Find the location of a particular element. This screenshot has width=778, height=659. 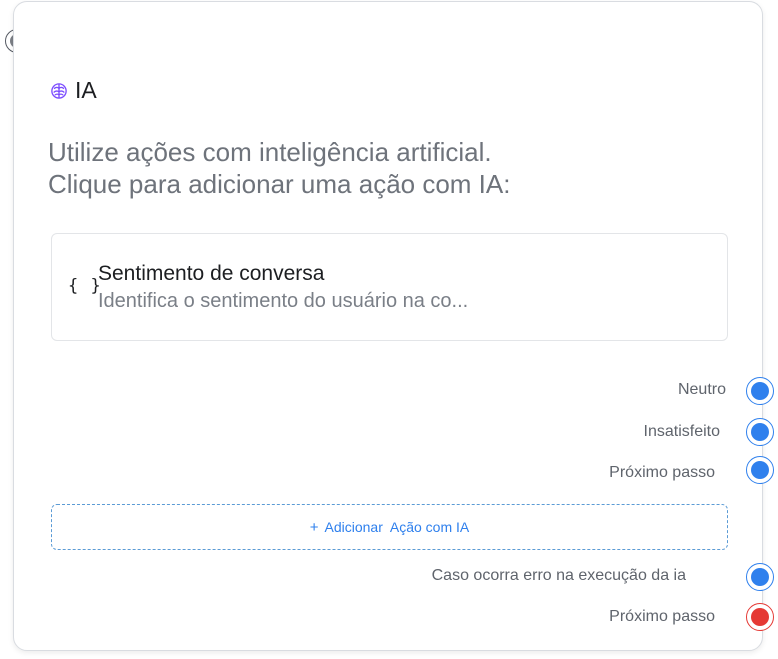

output-handle-neutro is located at coordinates (760, 391).